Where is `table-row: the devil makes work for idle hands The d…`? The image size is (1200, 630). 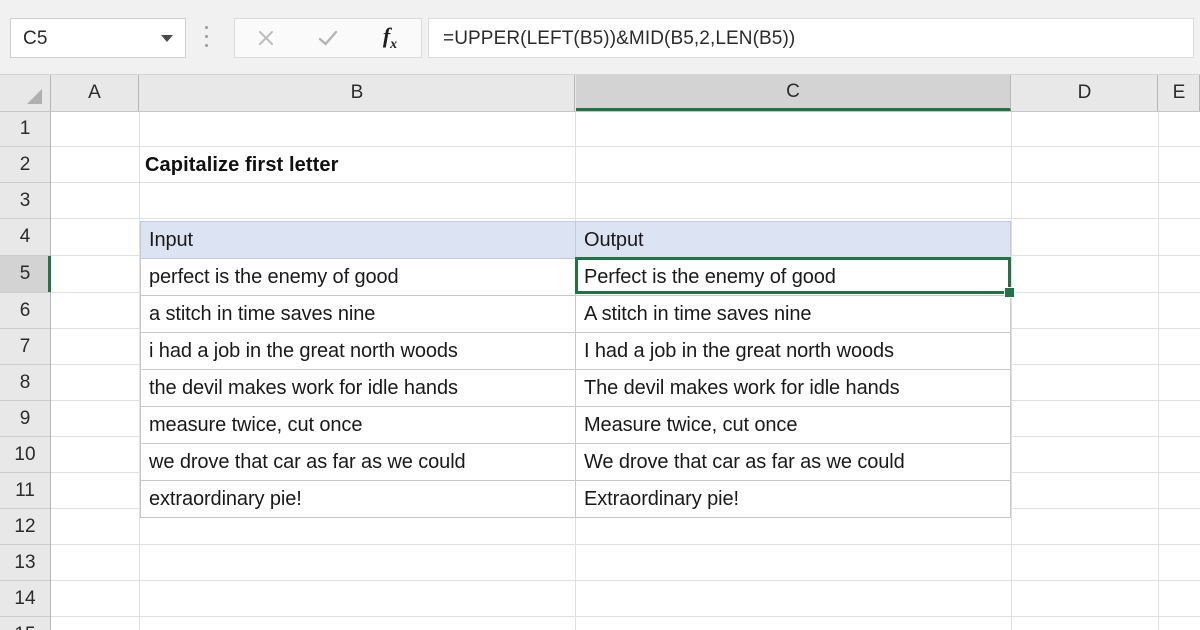
table-row: the devil makes work for idle hands The d… is located at coordinates (575, 388).